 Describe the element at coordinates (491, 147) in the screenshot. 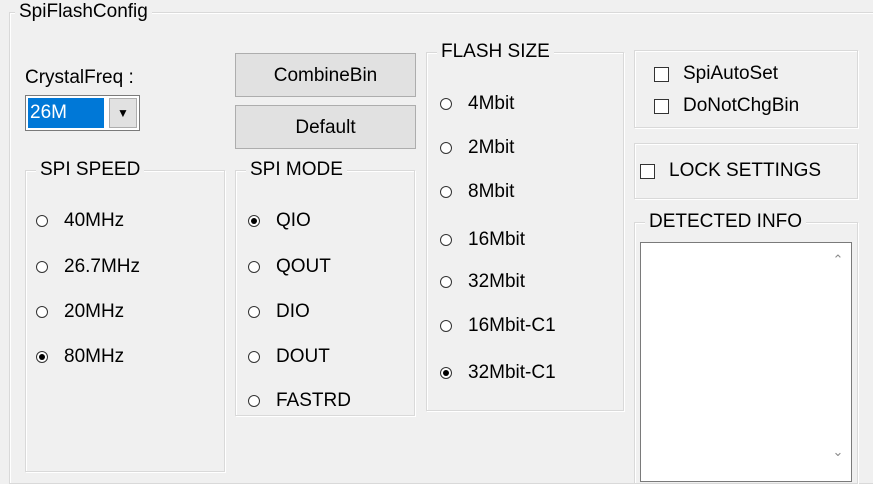

I see `flash-label: 2Mbit` at that location.